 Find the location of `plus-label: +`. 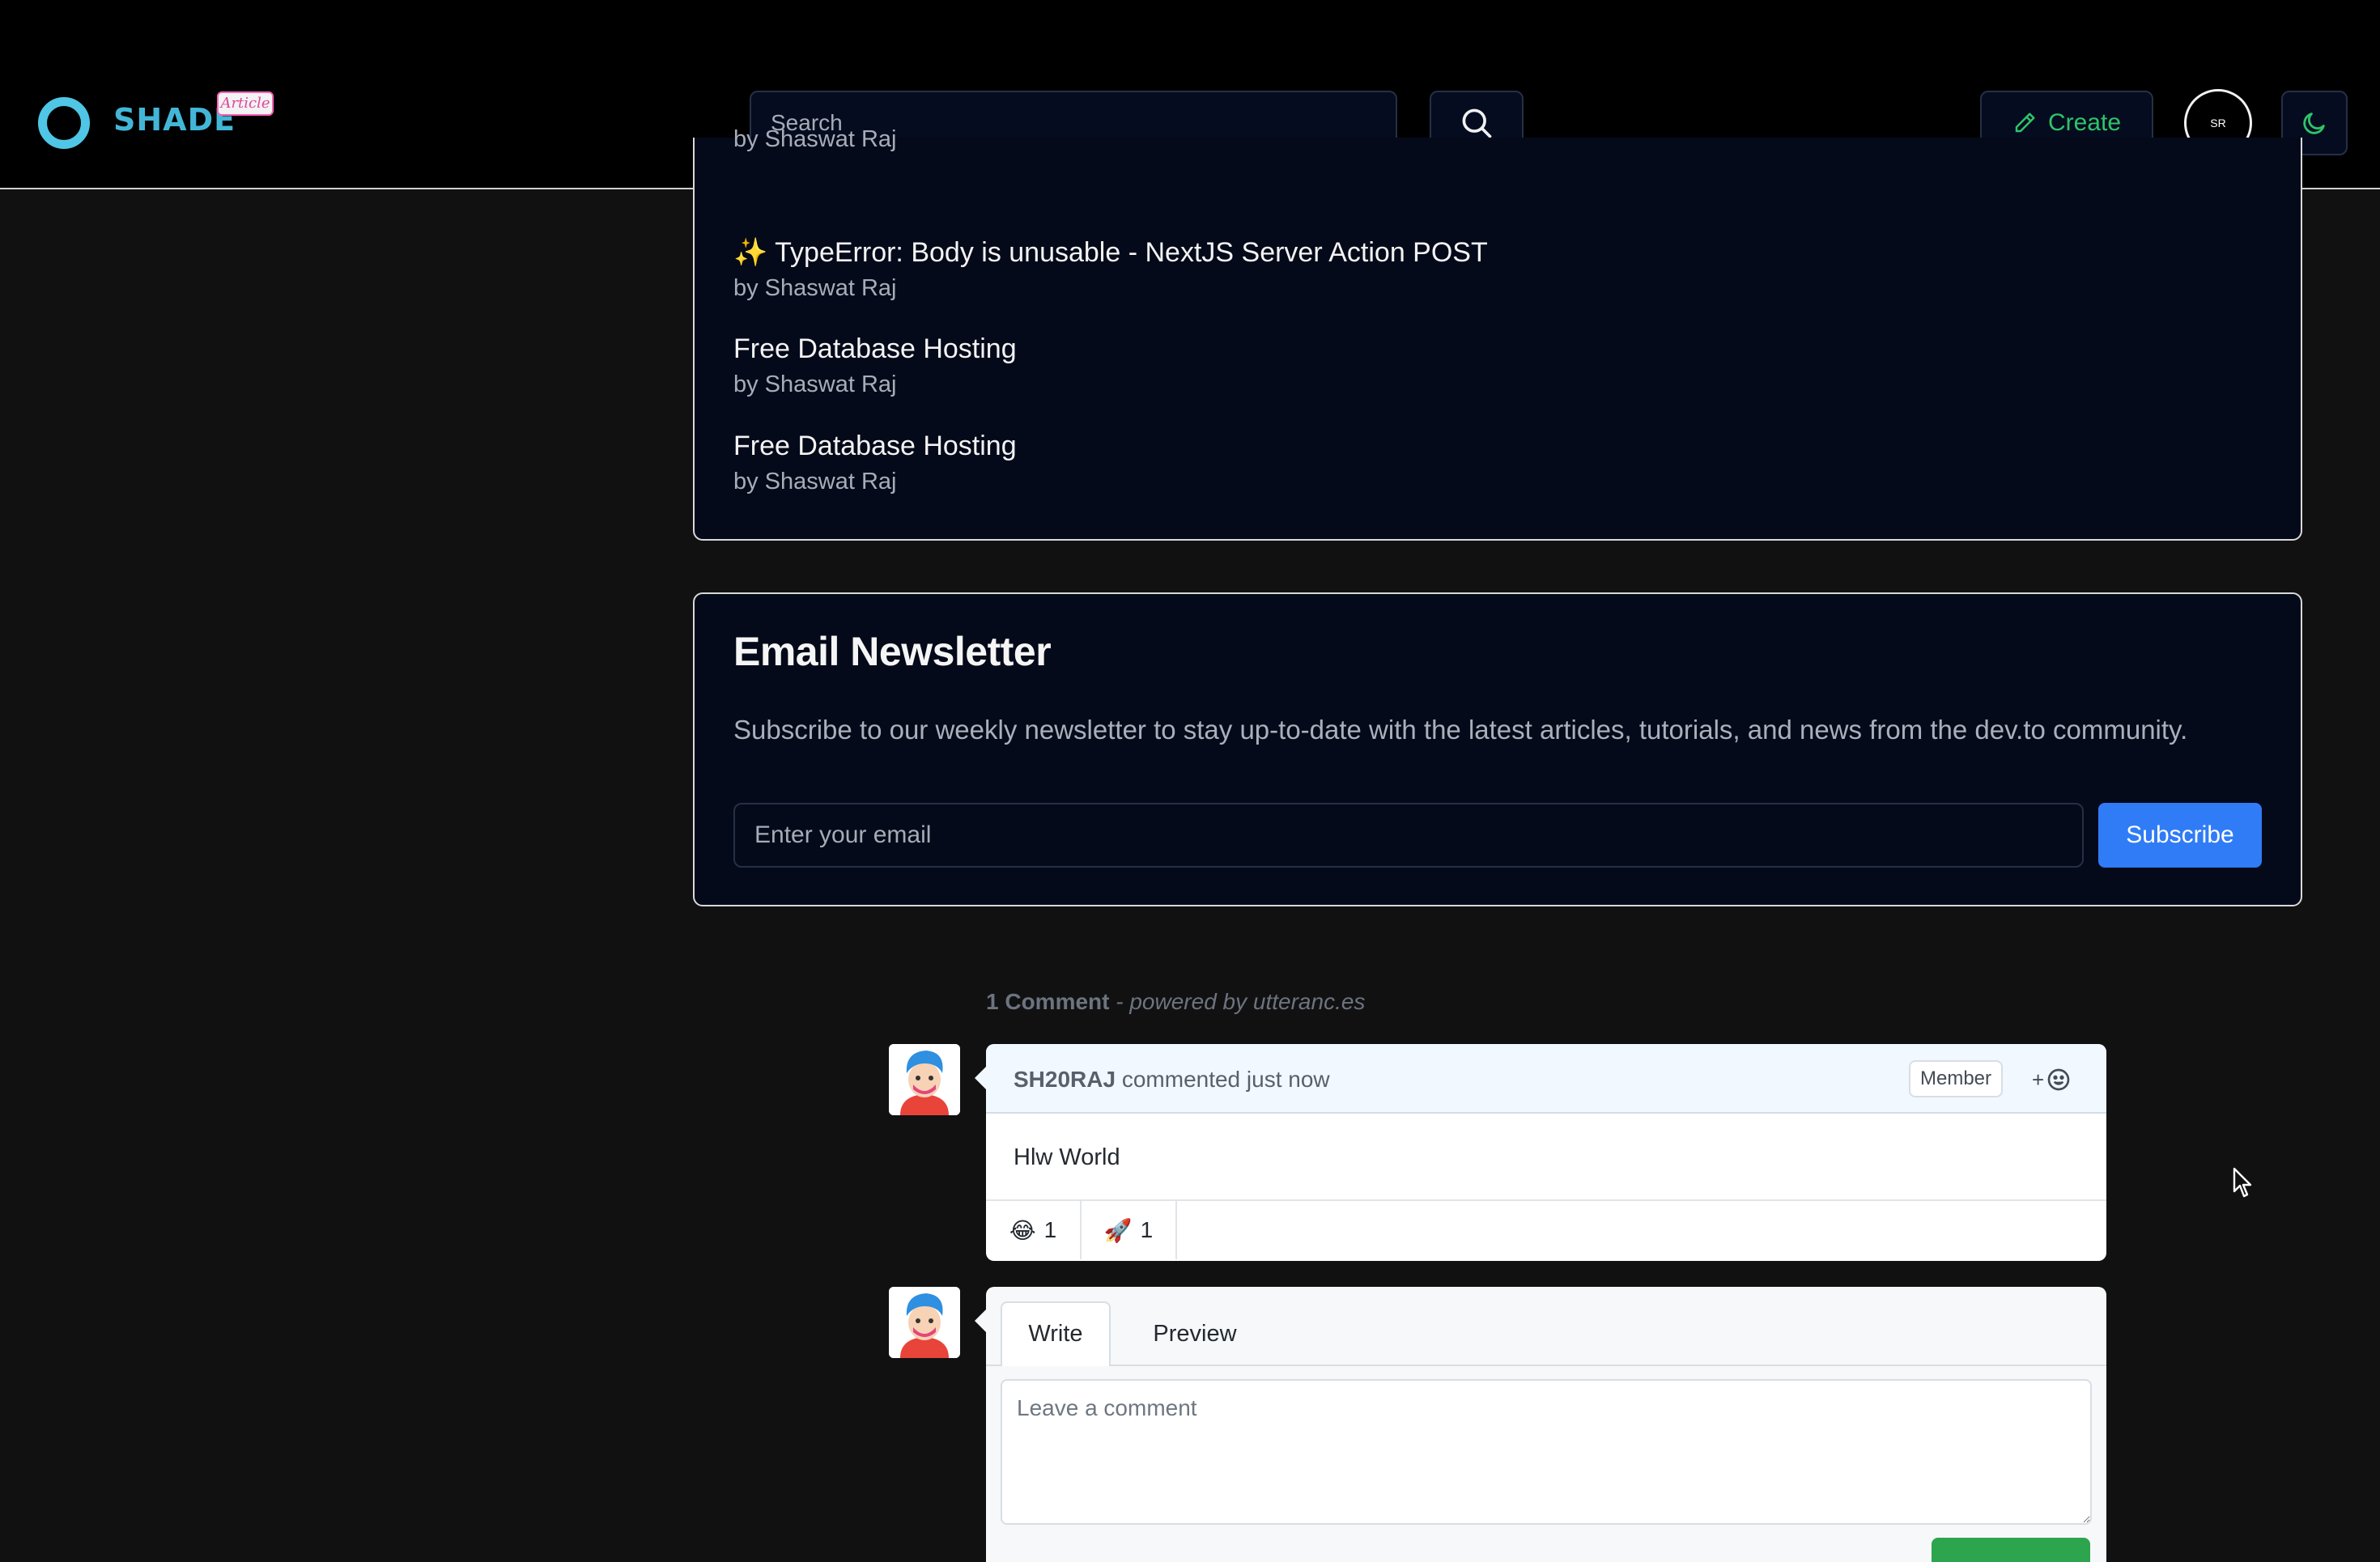

plus-label: + is located at coordinates (2039, 1079).